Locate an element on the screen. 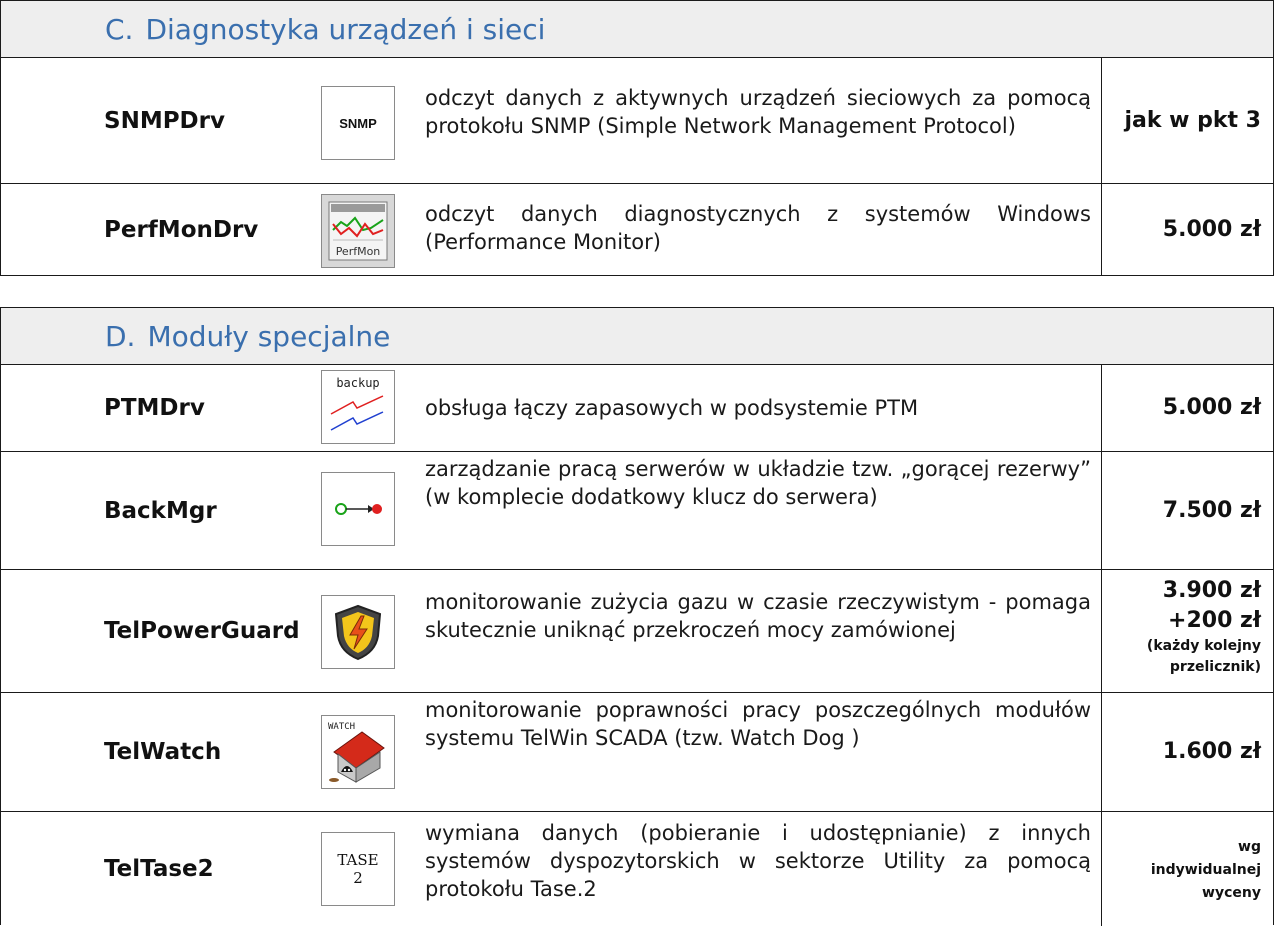 Image resolution: width=1274 pixels, height=926 pixels. module-price: wyceny is located at coordinates (1231, 893).